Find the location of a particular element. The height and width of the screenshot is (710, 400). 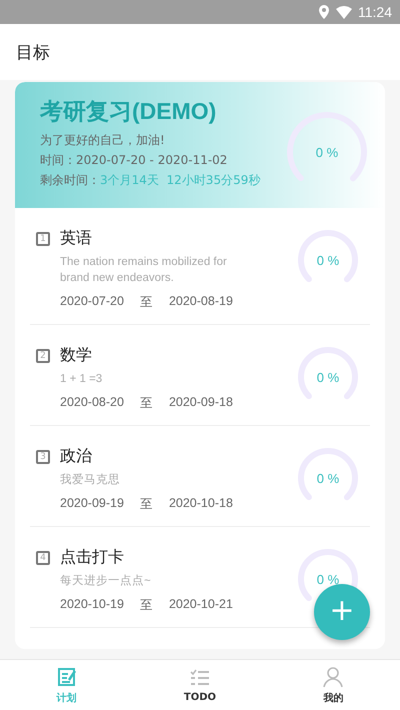

goal-motto: 为了更好的自己，加油! is located at coordinates (103, 140).